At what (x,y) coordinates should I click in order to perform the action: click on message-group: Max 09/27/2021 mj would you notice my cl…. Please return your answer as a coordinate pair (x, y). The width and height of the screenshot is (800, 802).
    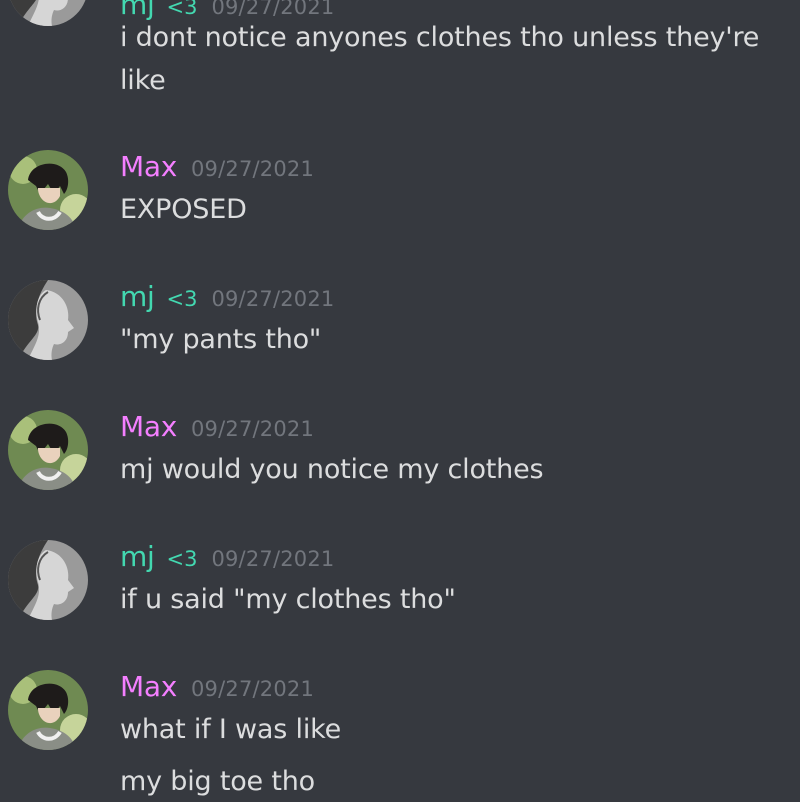
    Looking at the image, I should click on (400, 460).